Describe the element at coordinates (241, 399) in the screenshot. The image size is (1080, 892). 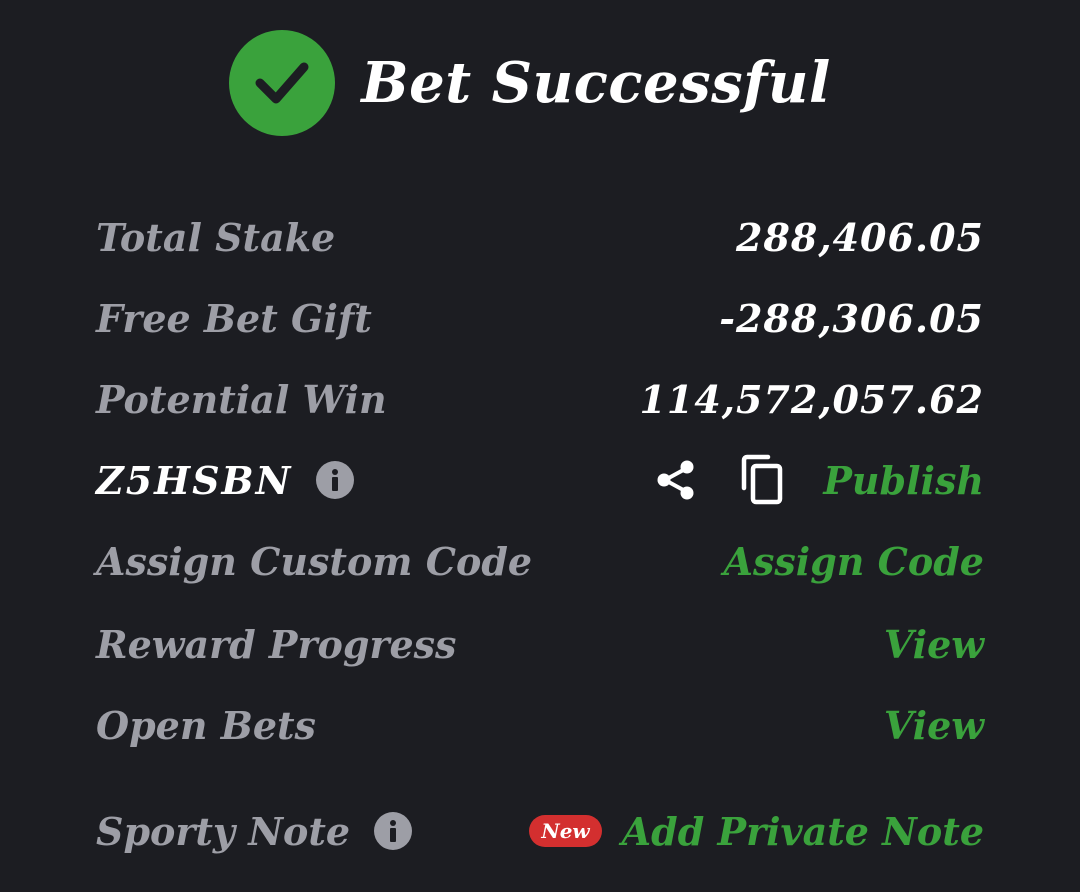
I see `potential-win-label: Potential Win` at that location.